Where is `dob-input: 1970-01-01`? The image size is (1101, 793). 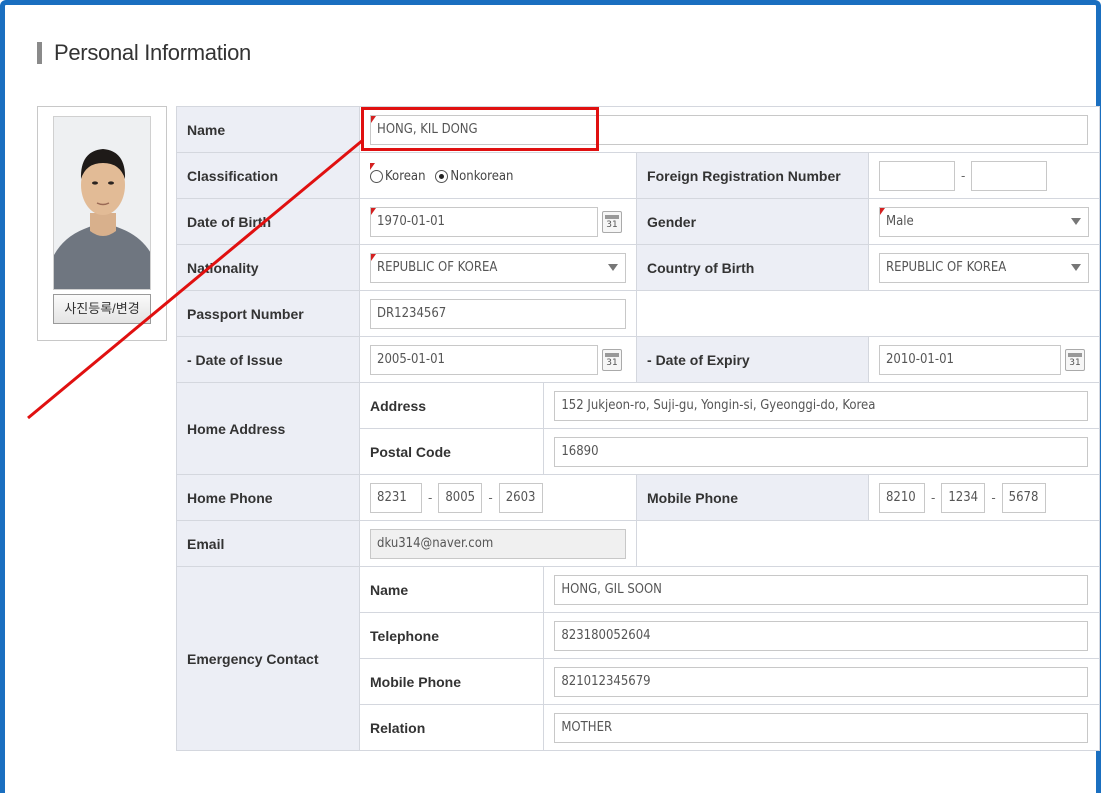 dob-input: 1970-01-01 is located at coordinates (484, 221).